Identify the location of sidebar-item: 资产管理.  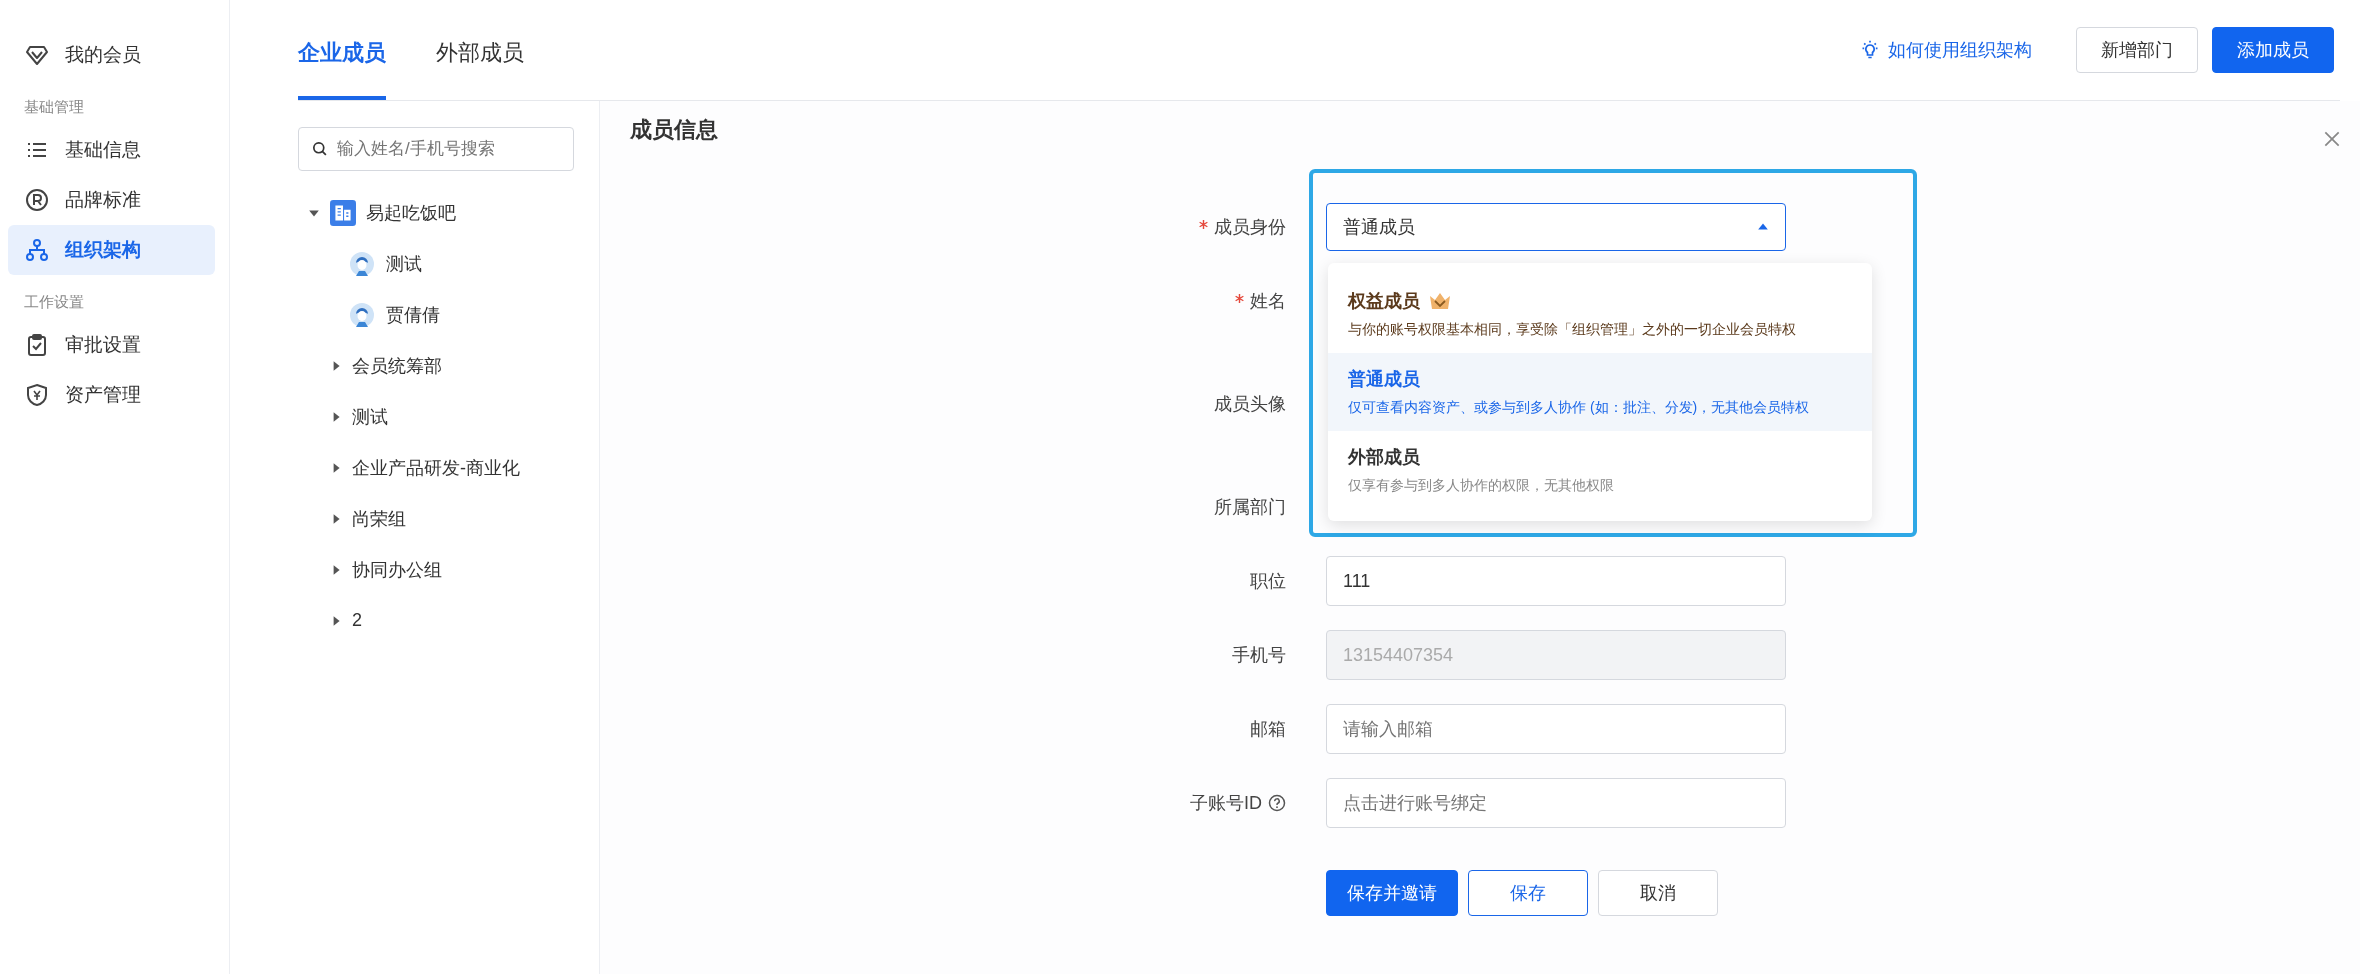
(111, 395).